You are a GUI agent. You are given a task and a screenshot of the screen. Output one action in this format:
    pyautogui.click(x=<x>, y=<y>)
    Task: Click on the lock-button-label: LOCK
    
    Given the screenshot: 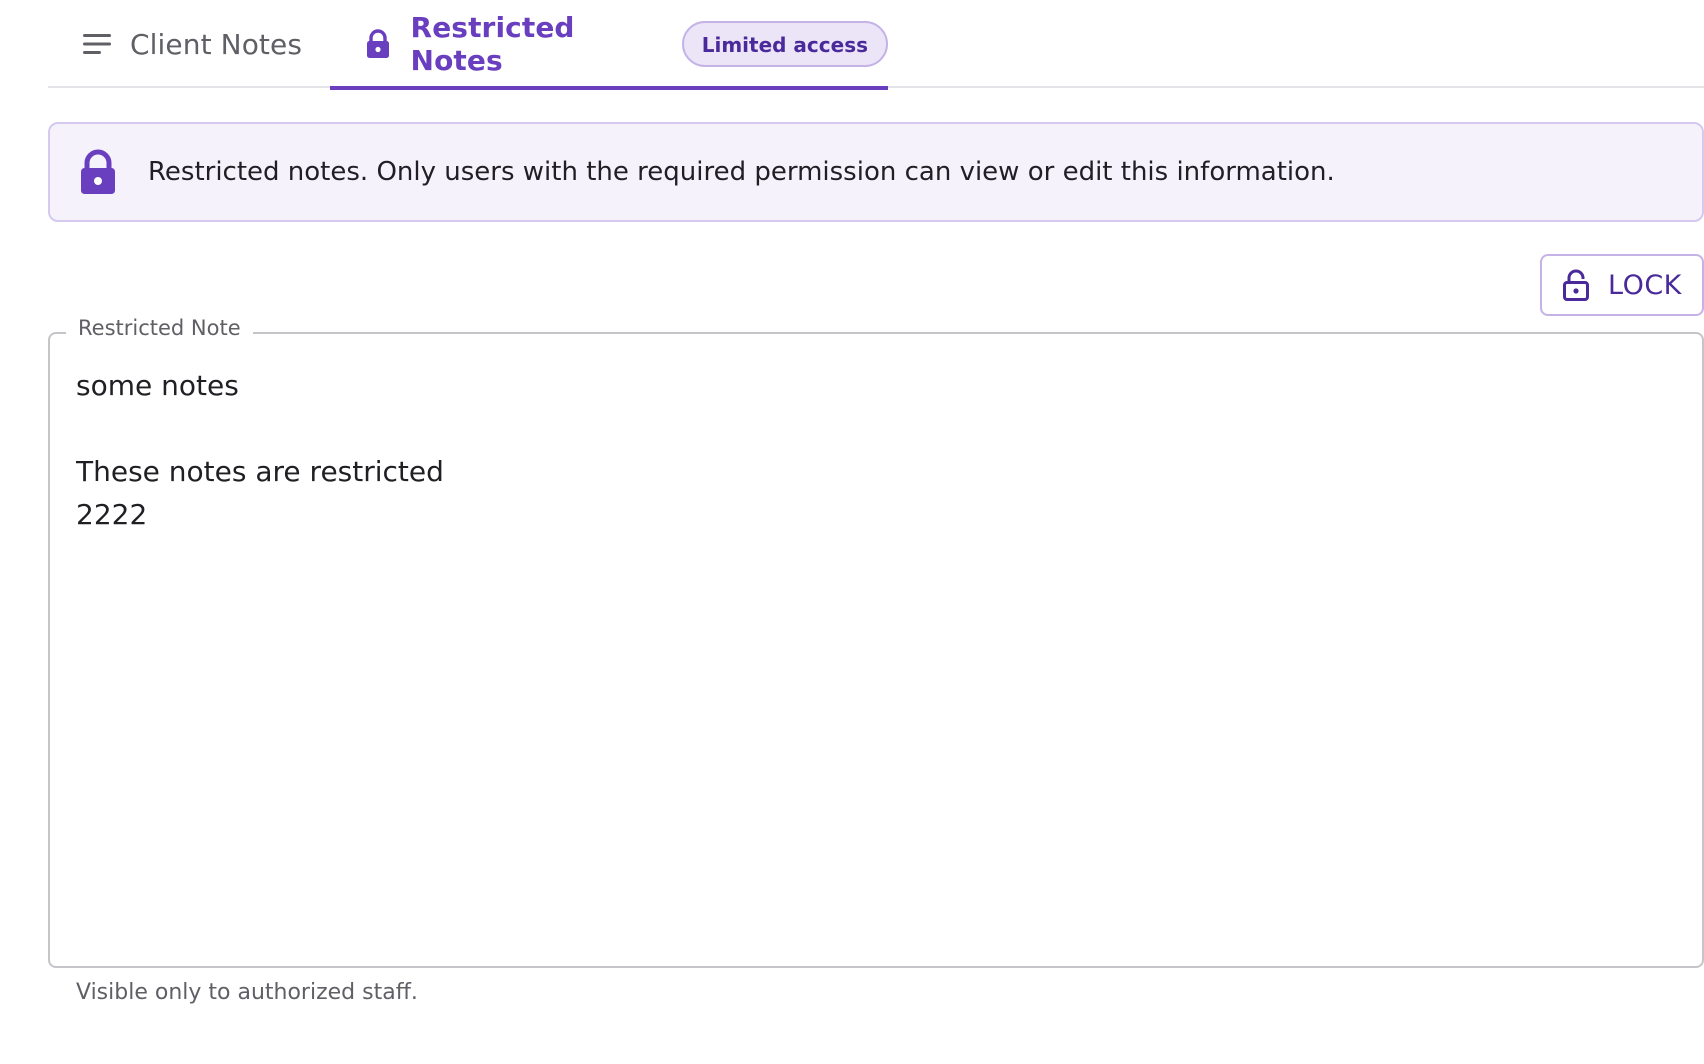 What is the action you would take?
    pyautogui.click(x=1645, y=285)
    